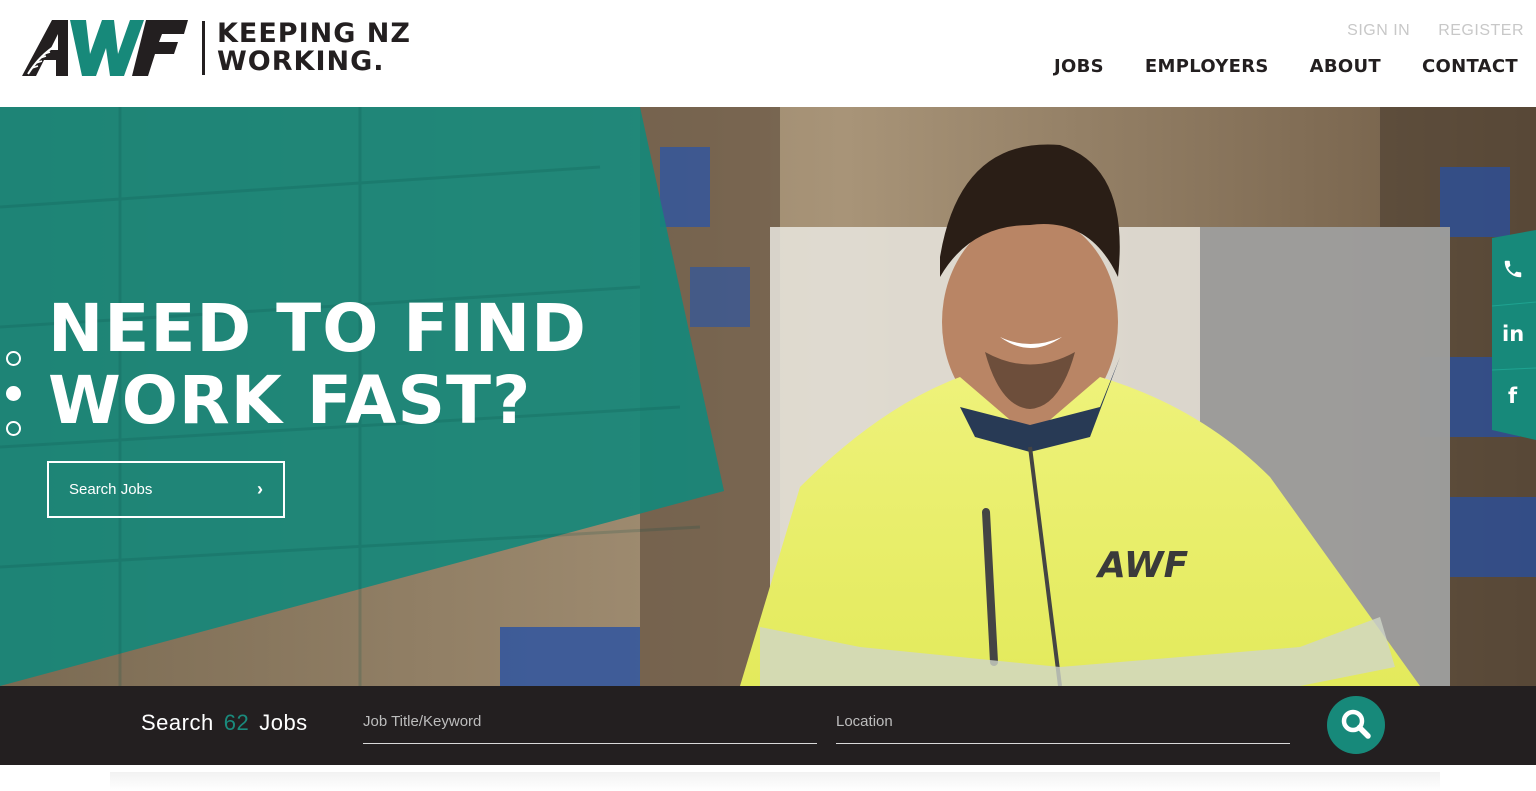 The width and height of the screenshot is (1536, 791). I want to click on carousel-dots, so click(13, 393).